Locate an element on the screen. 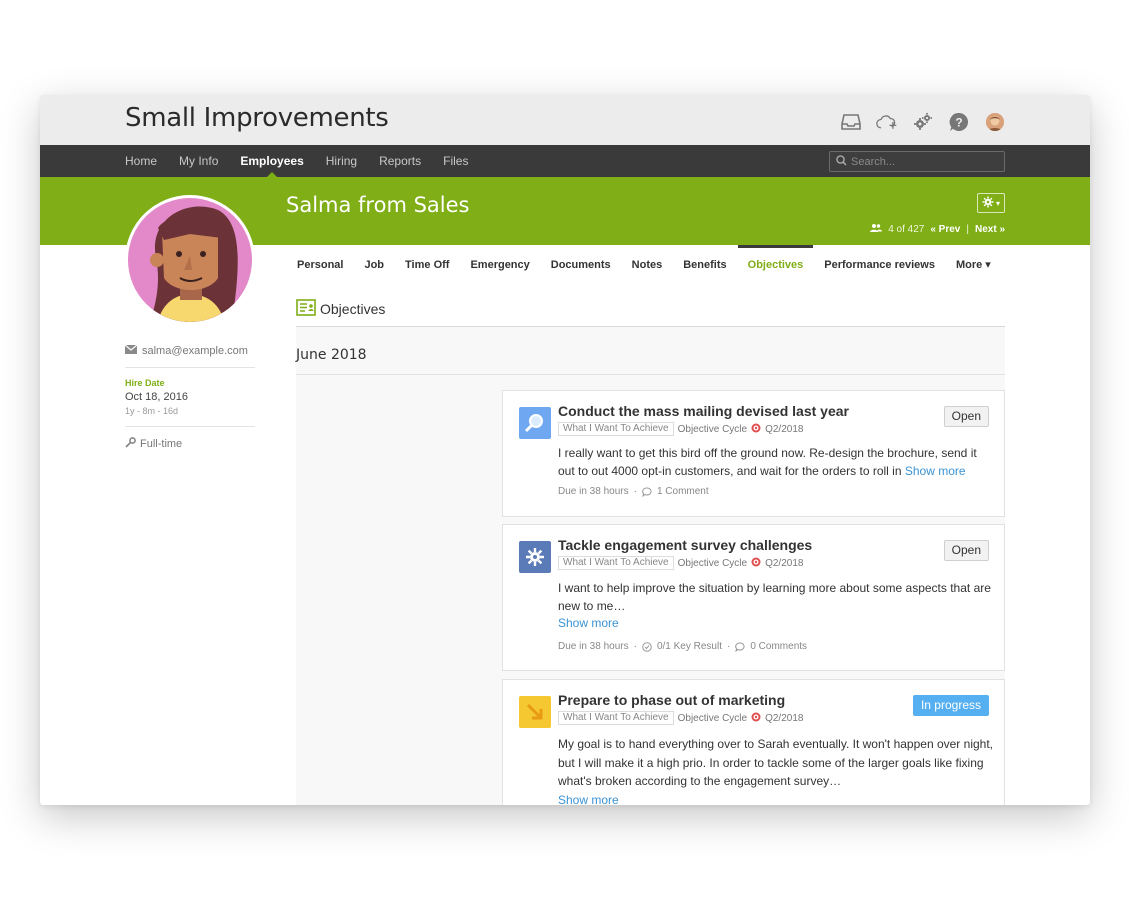  email-row: salma@example.com is located at coordinates (189, 350).